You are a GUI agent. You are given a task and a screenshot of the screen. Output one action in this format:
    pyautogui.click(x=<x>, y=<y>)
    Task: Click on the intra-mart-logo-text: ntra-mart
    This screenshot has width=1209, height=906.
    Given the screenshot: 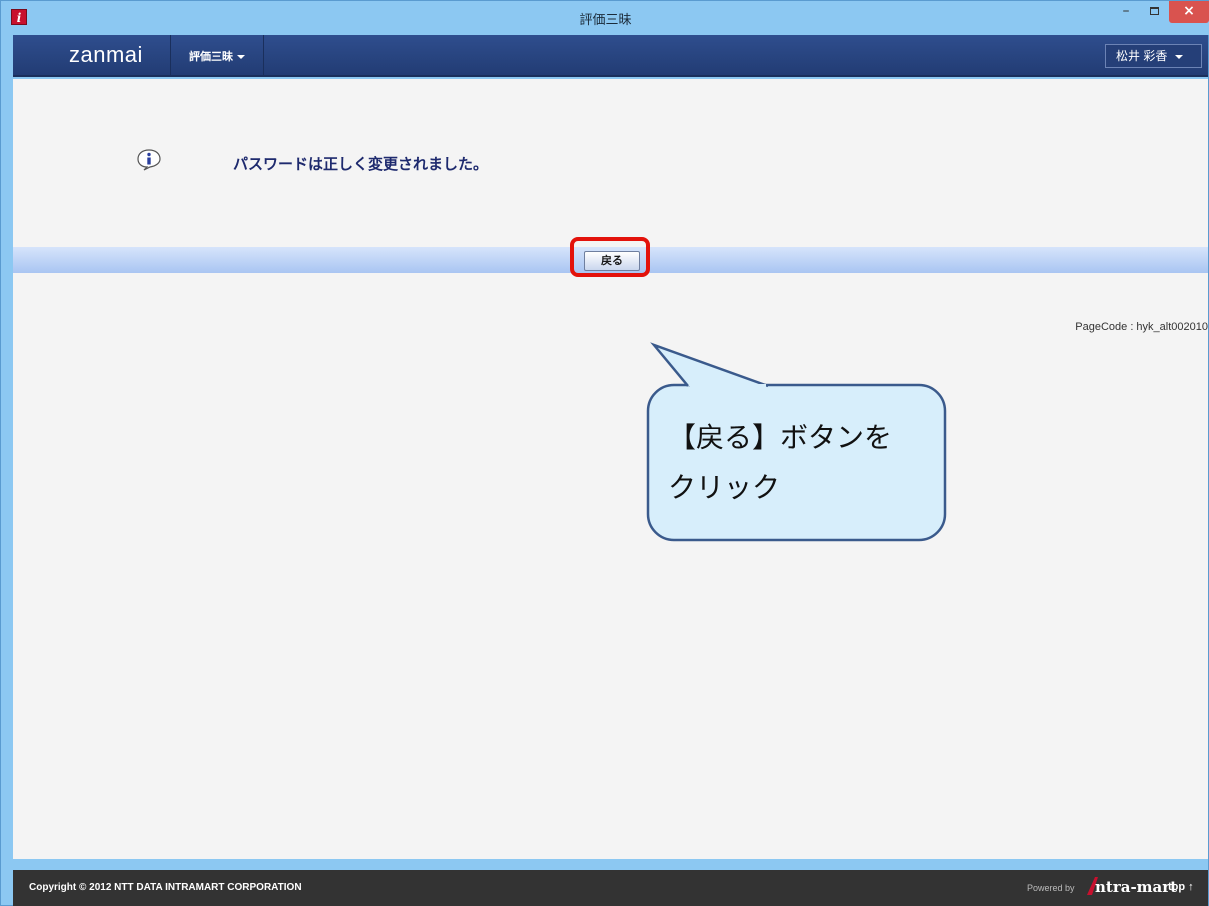 What is the action you would take?
    pyautogui.click(x=1136, y=887)
    